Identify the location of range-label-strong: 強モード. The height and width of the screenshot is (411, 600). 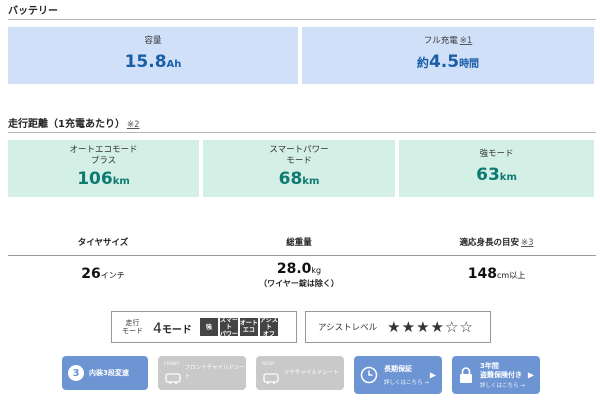
(496, 153).